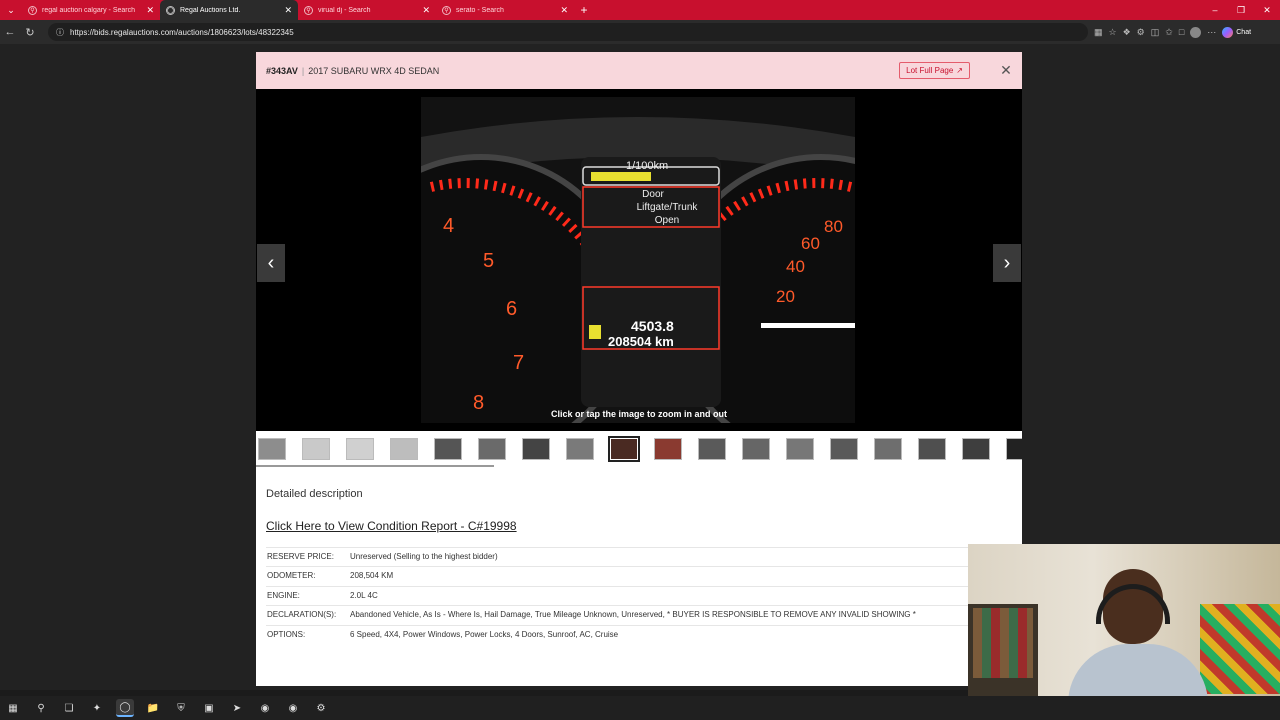  I want to click on copilot-icon, so click(1228, 32).